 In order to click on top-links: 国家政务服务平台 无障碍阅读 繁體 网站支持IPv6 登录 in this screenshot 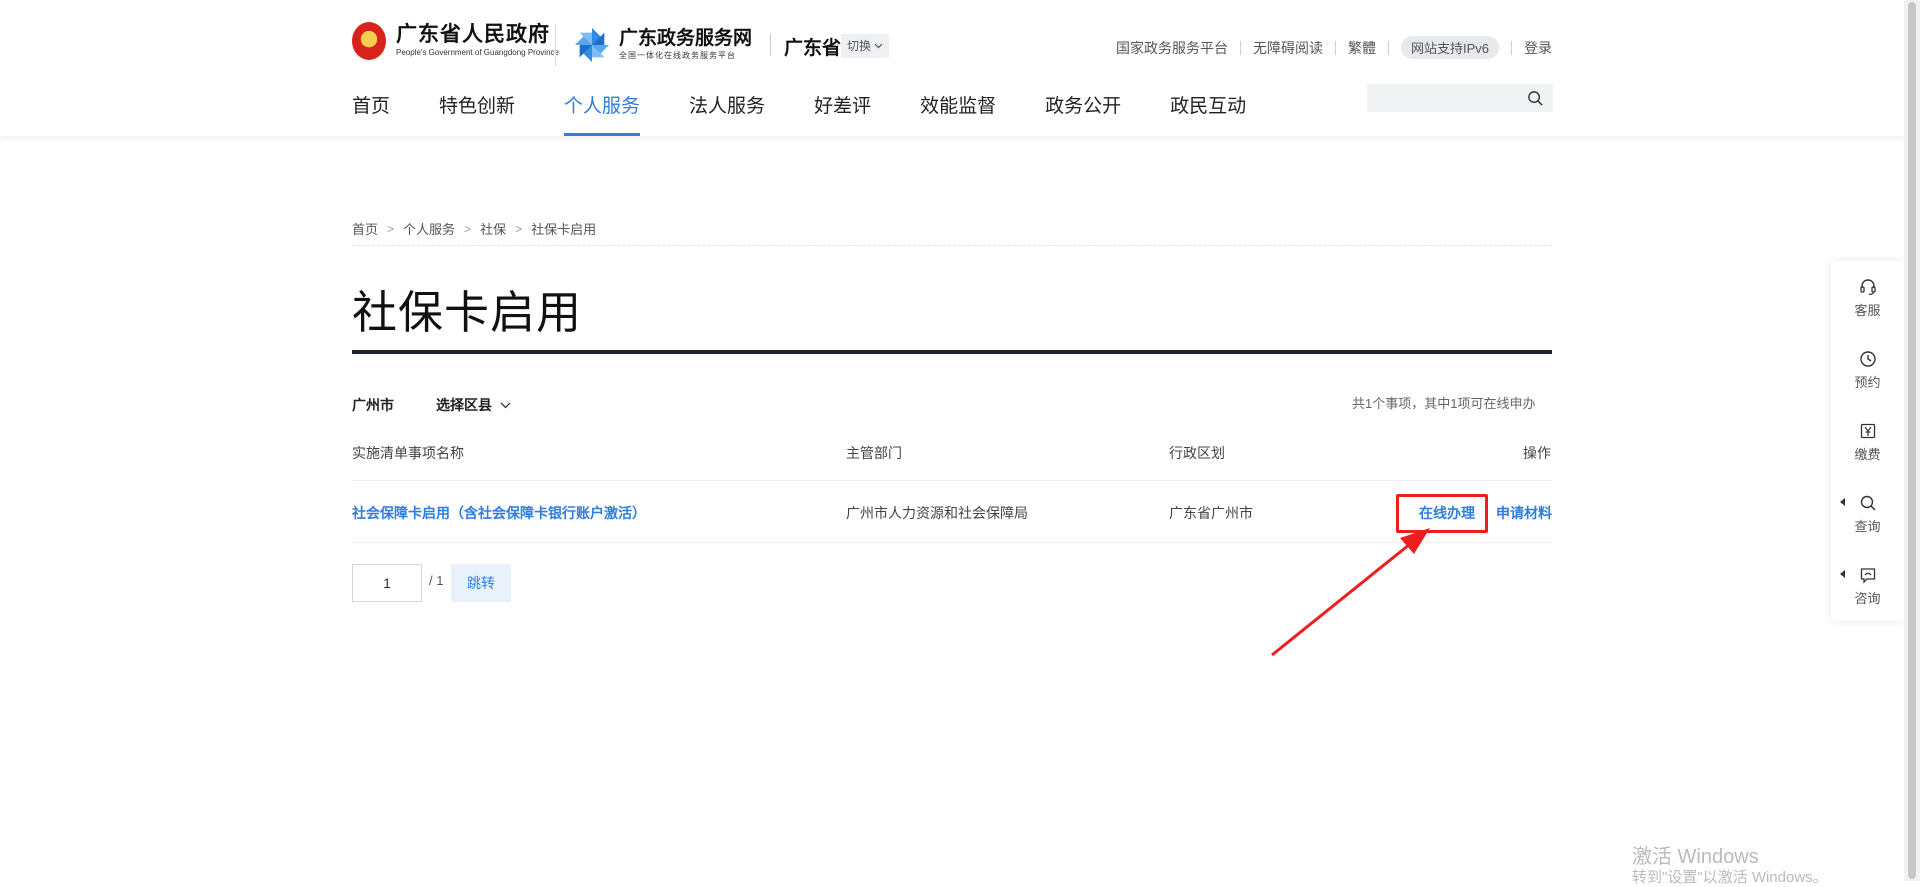, I will do `click(1334, 47)`.